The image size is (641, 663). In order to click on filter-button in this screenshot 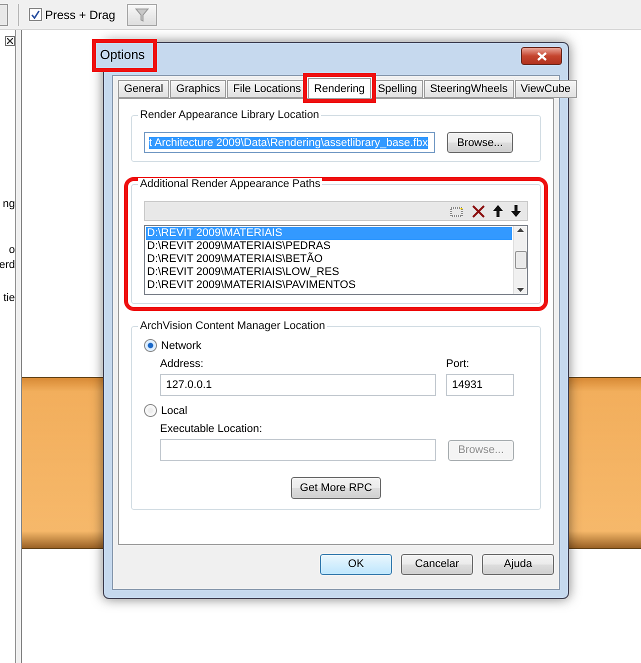, I will do `click(142, 15)`.